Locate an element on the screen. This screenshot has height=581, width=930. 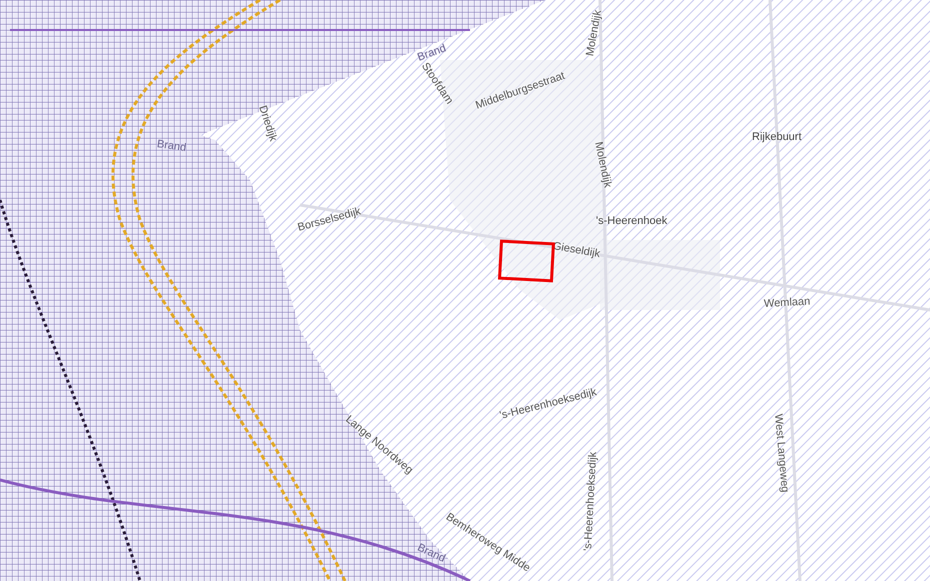
map-label: Driedijk is located at coordinates (268, 123).